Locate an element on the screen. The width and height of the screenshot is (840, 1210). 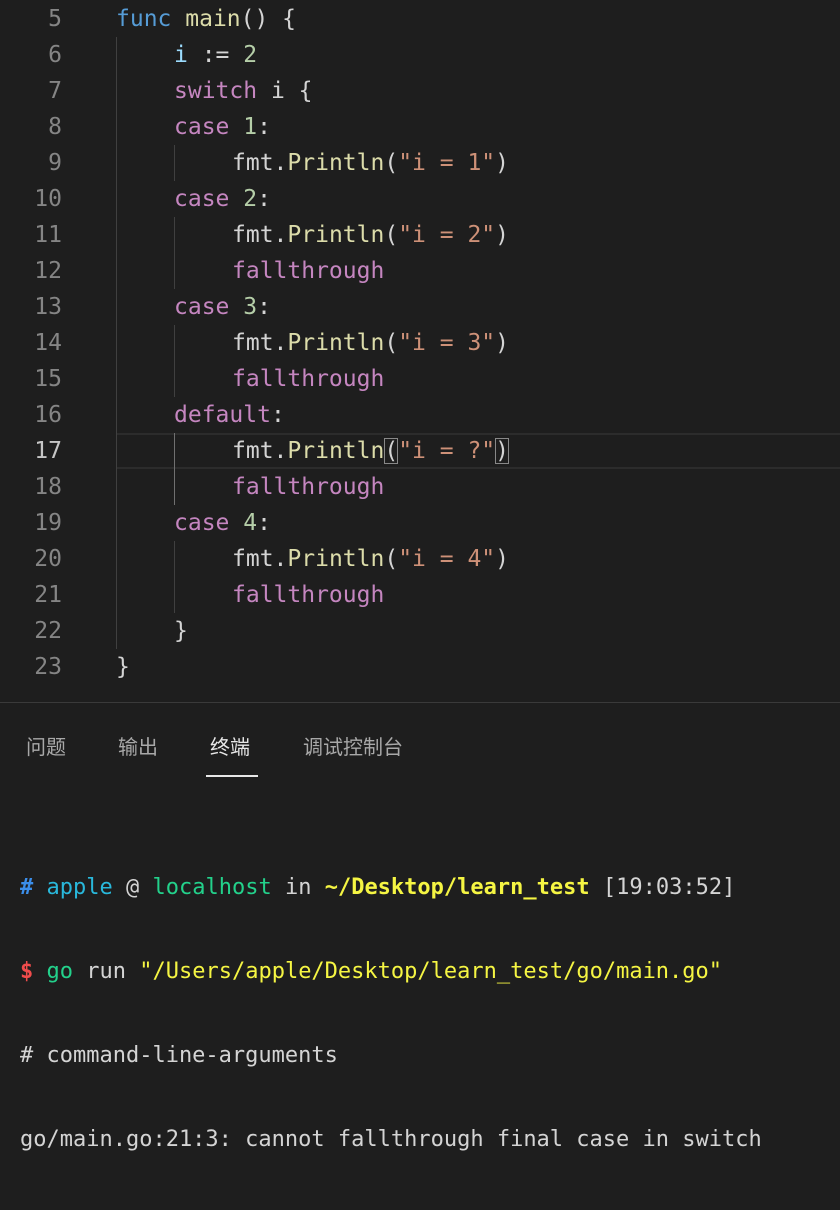
code-line: 10 case 2: is located at coordinates (420, 199).